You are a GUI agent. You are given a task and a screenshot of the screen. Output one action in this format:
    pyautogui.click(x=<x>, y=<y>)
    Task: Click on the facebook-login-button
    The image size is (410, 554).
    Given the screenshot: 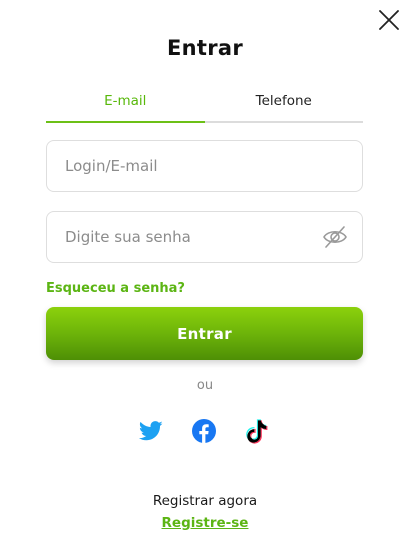 What is the action you would take?
    pyautogui.click(x=204, y=431)
    